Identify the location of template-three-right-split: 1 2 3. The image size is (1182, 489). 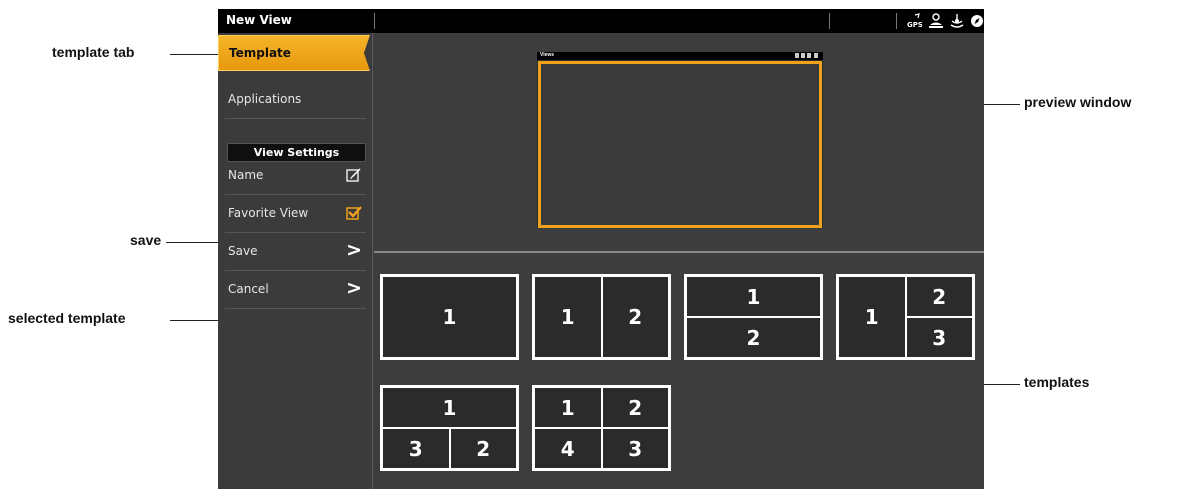
(905, 317).